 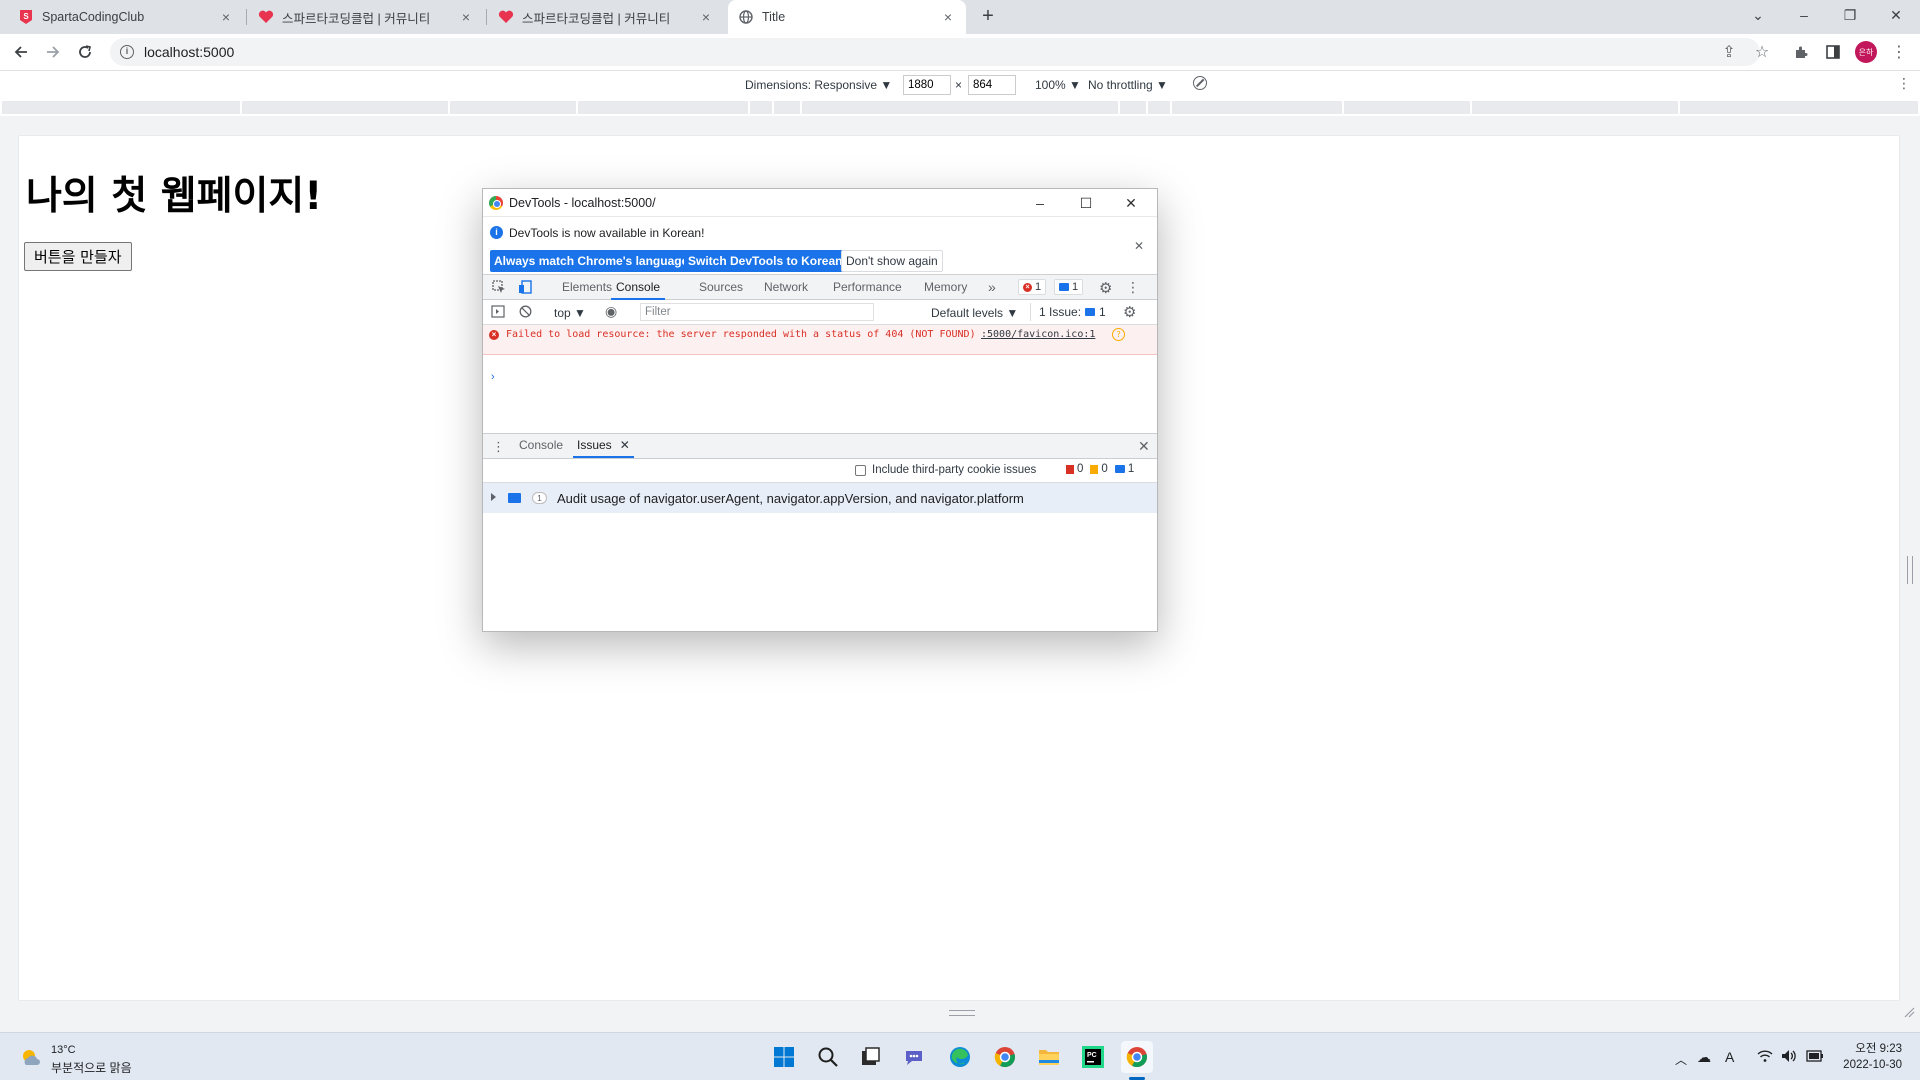 I want to click on rotate-icon, so click(x=1200, y=83).